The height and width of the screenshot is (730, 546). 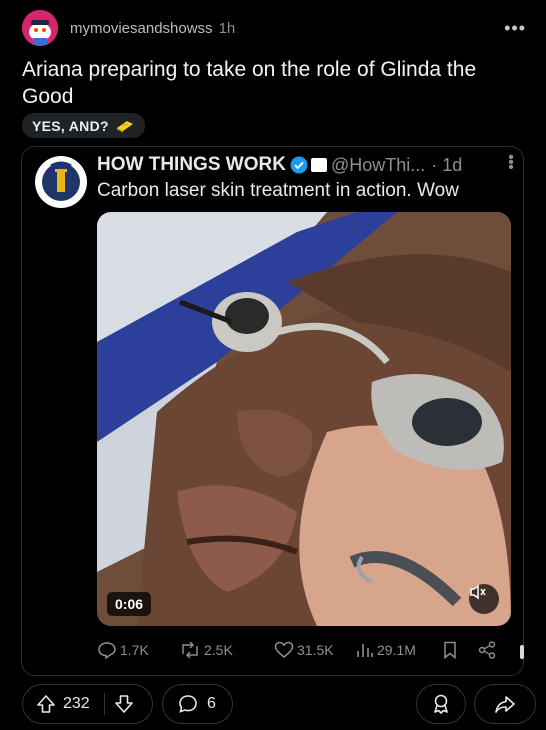 What do you see at coordinates (191, 165) in the screenshot?
I see `tweet-author-name: HOW THINGS WORK` at bounding box center [191, 165].